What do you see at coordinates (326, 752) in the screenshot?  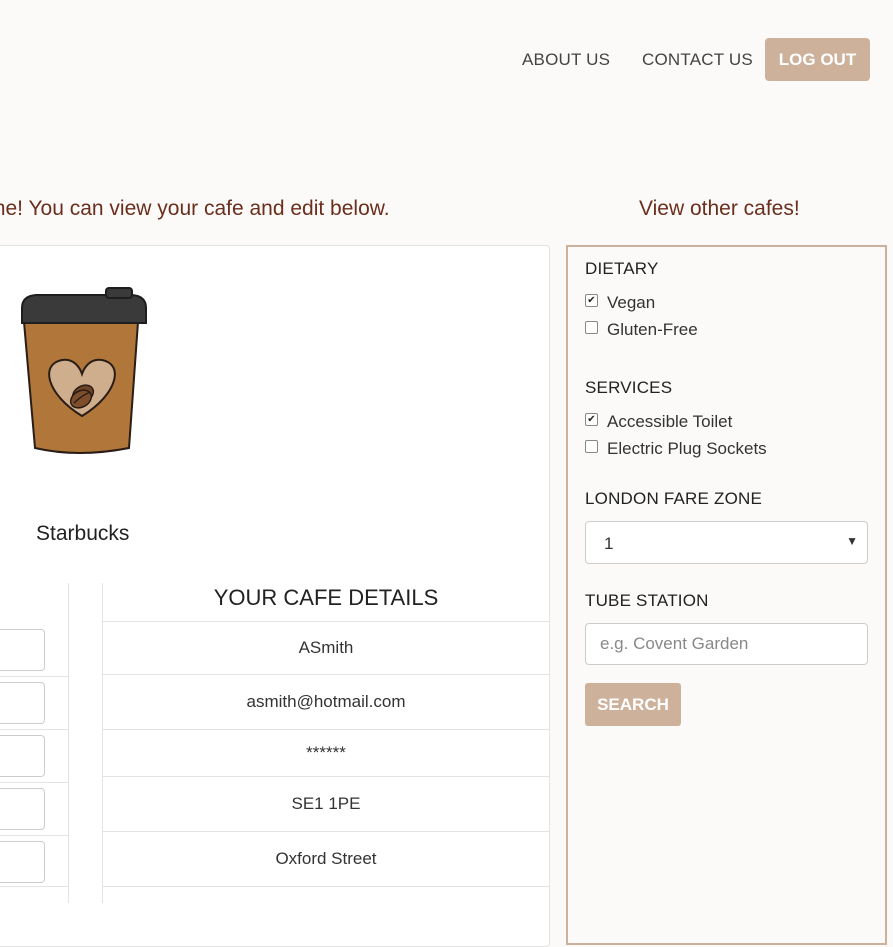 I see `detail-password: ******` at bounding box center [326, 752].